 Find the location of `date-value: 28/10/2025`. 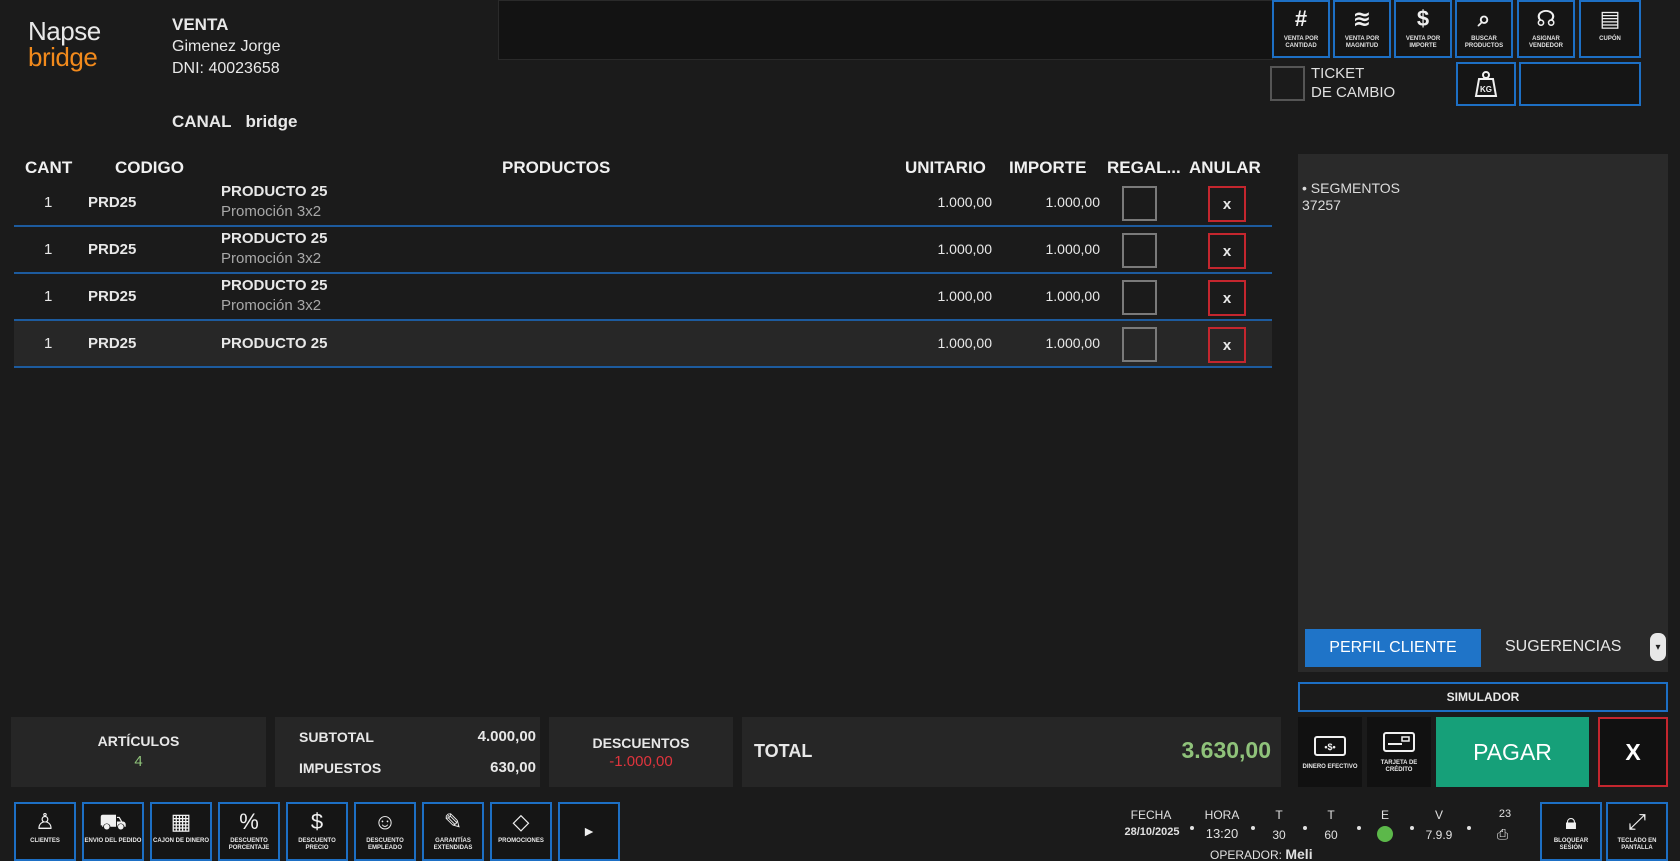

date-value: 28/10/2025 is located at coordinates (1152, 832).